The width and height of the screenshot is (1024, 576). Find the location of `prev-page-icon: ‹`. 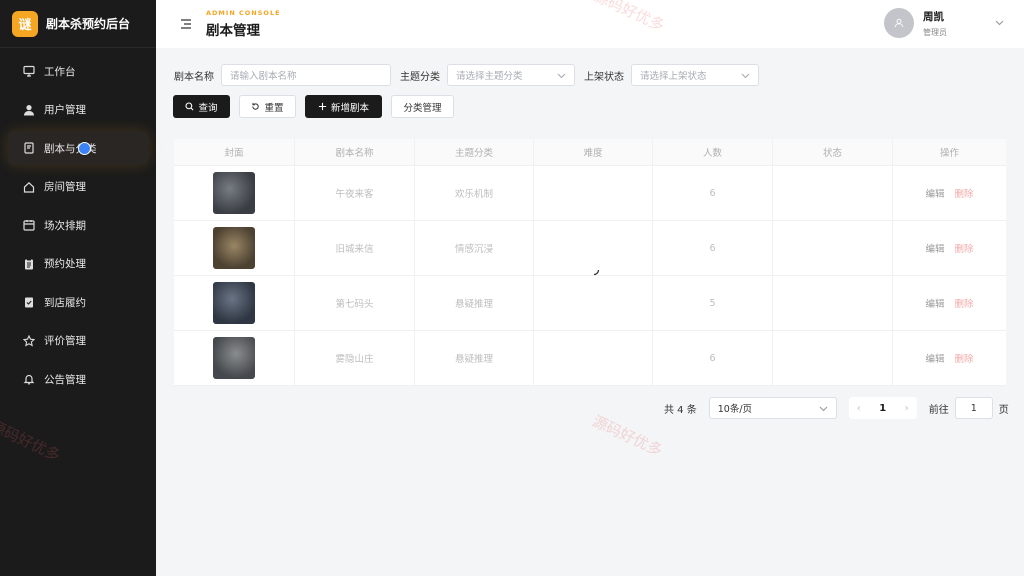

prev-page-icon: ‹ is located at coordinates (859, 408).